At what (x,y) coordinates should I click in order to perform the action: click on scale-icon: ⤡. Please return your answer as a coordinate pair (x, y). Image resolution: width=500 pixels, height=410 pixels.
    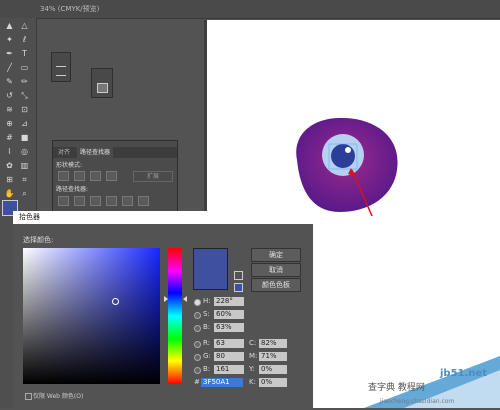
    Looking at the image, I should click on (24, 95).